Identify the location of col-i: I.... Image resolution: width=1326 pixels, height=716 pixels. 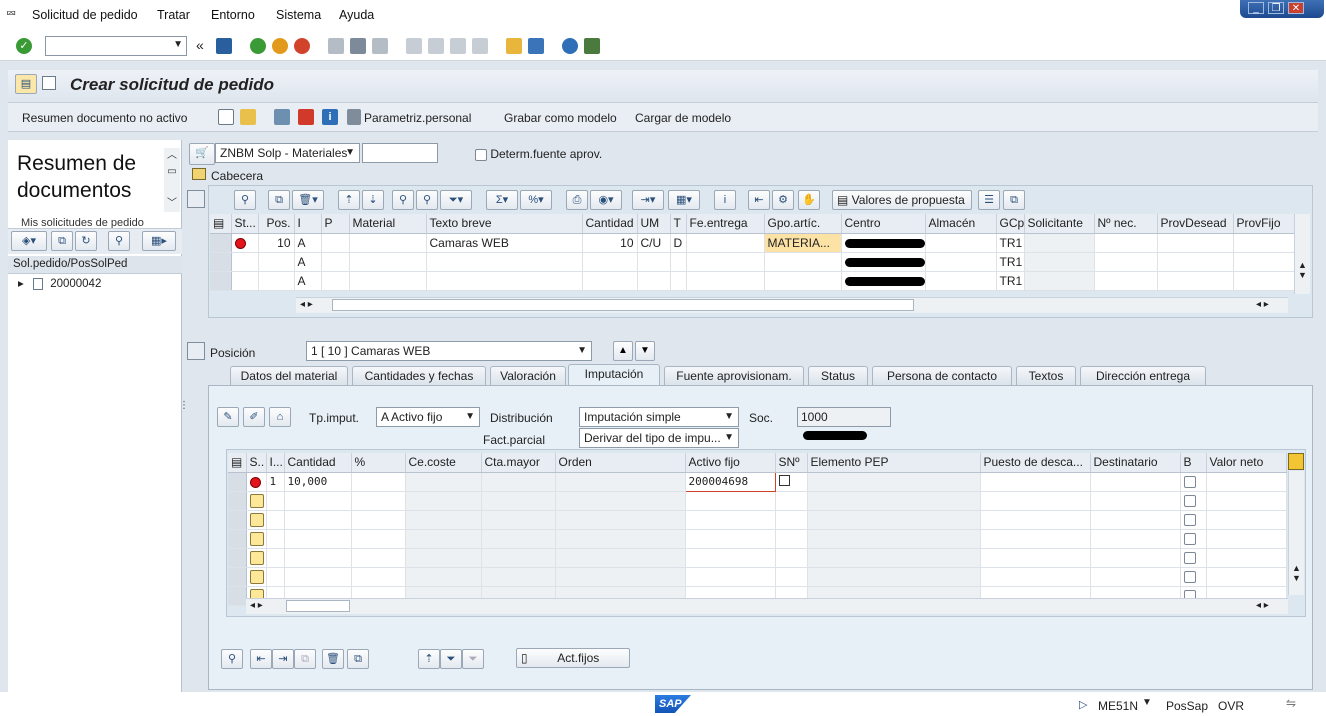
(275, 463).